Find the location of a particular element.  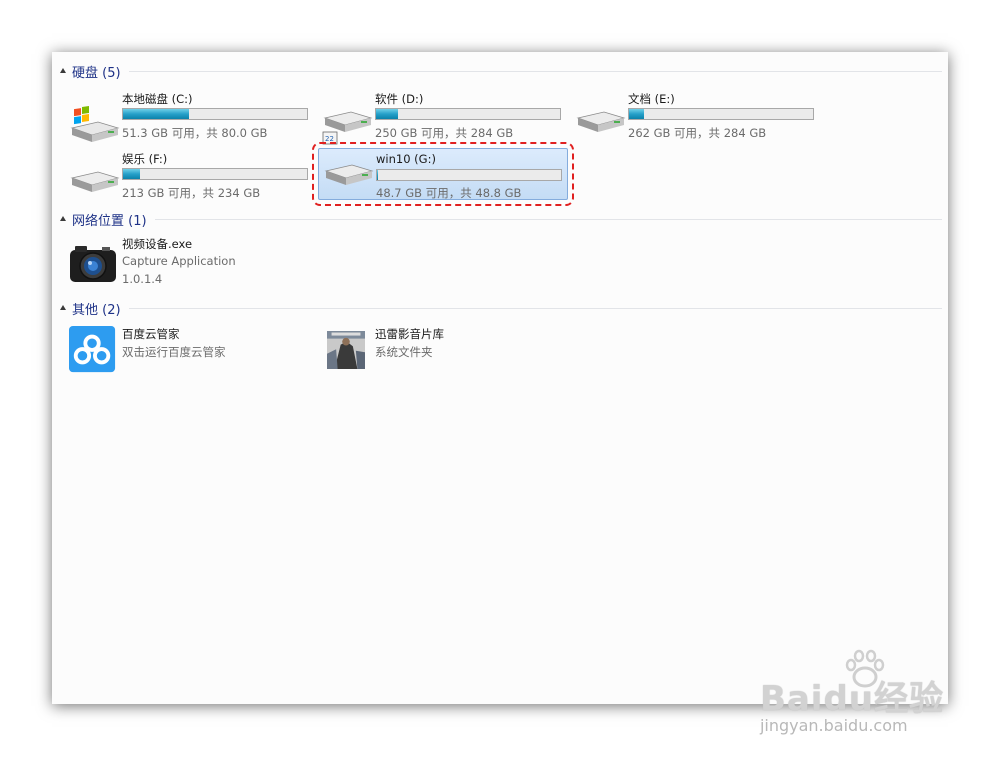

item-description: 系统文件夹 is located at coordinates (404, 352).